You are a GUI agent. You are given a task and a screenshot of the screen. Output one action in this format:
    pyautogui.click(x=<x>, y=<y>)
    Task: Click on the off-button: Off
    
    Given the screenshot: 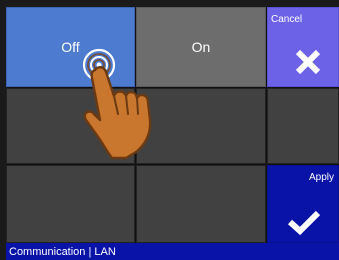 What is the action you would take?
    pyautogui.click(x=70, y=47)
    